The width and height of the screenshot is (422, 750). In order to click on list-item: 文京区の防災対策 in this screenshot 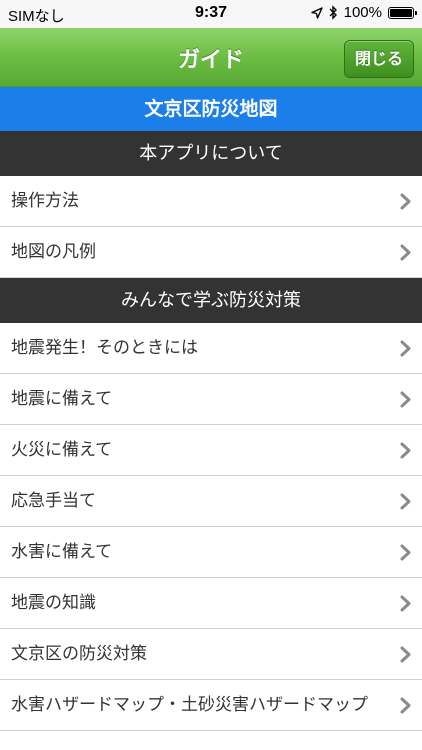, I will do `click(211, 654)`.